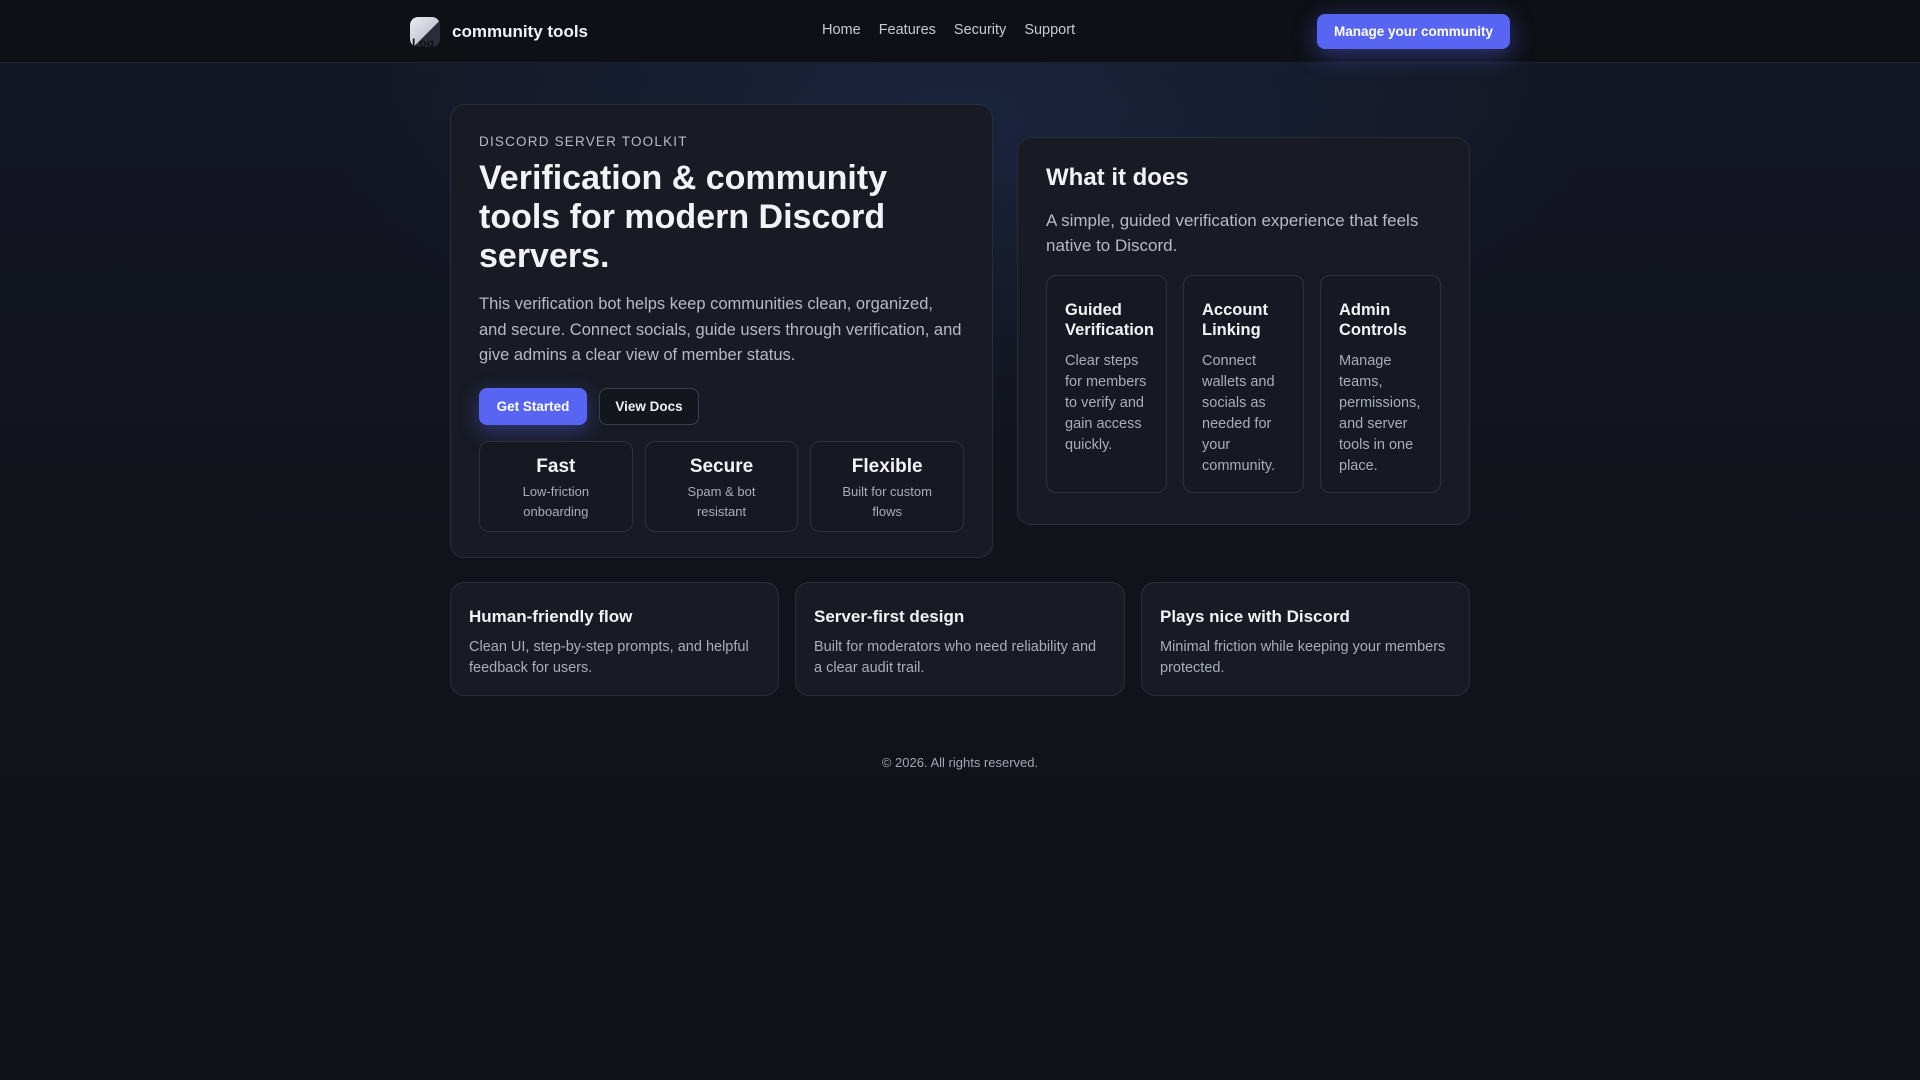 The width and height of the screenshot is (1920, 1080). I want to click on feature-title: Account Linking, so click(1235, 320).